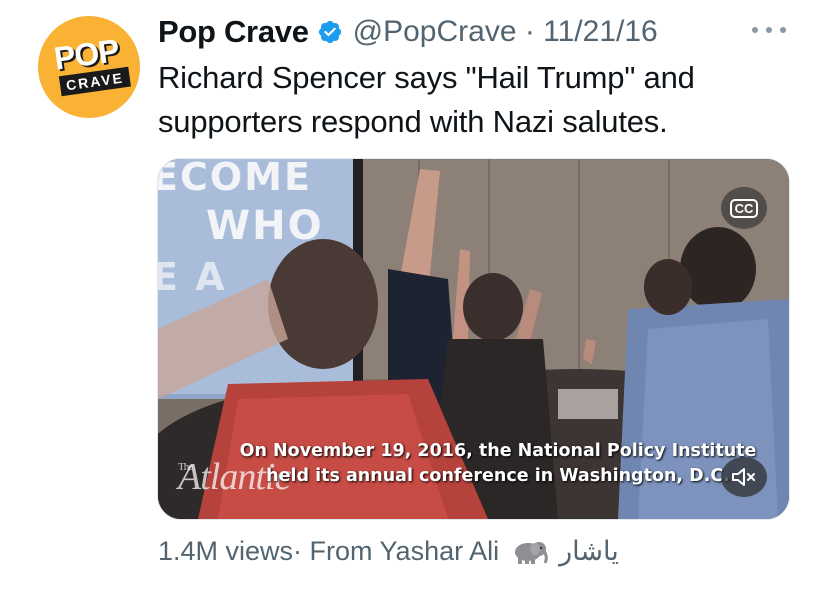 This screenshot has width=828, height=592. Describe the element at coordinates (226, 551) in the screenshot. I see `view-count: 1.4M views` at that location.